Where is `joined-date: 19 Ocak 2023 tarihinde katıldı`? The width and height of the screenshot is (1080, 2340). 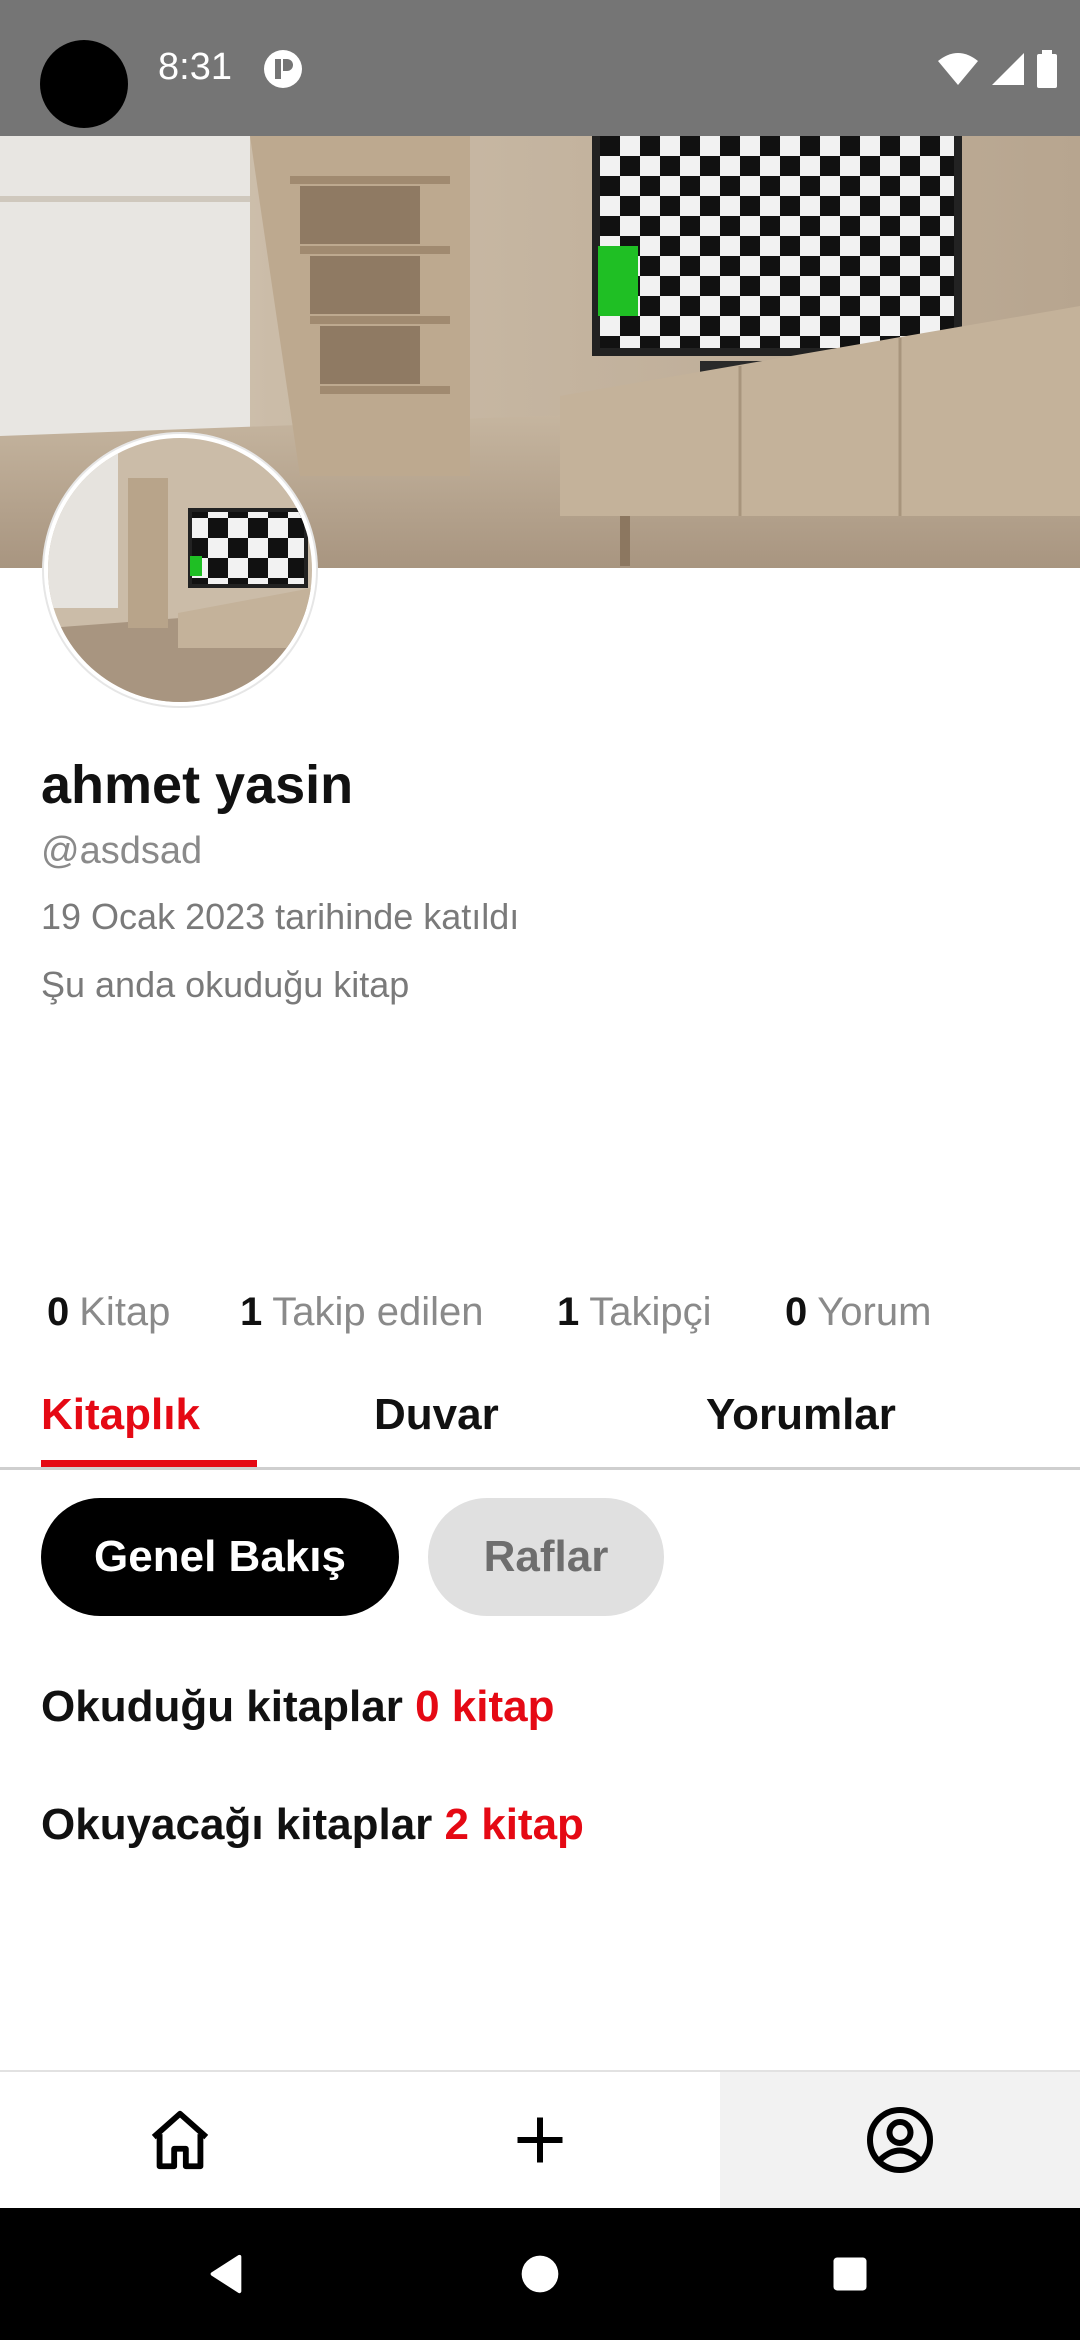
joined-date: 19 Ocak 2023 tarihinde katıldı is located at coordinates (280, 916).